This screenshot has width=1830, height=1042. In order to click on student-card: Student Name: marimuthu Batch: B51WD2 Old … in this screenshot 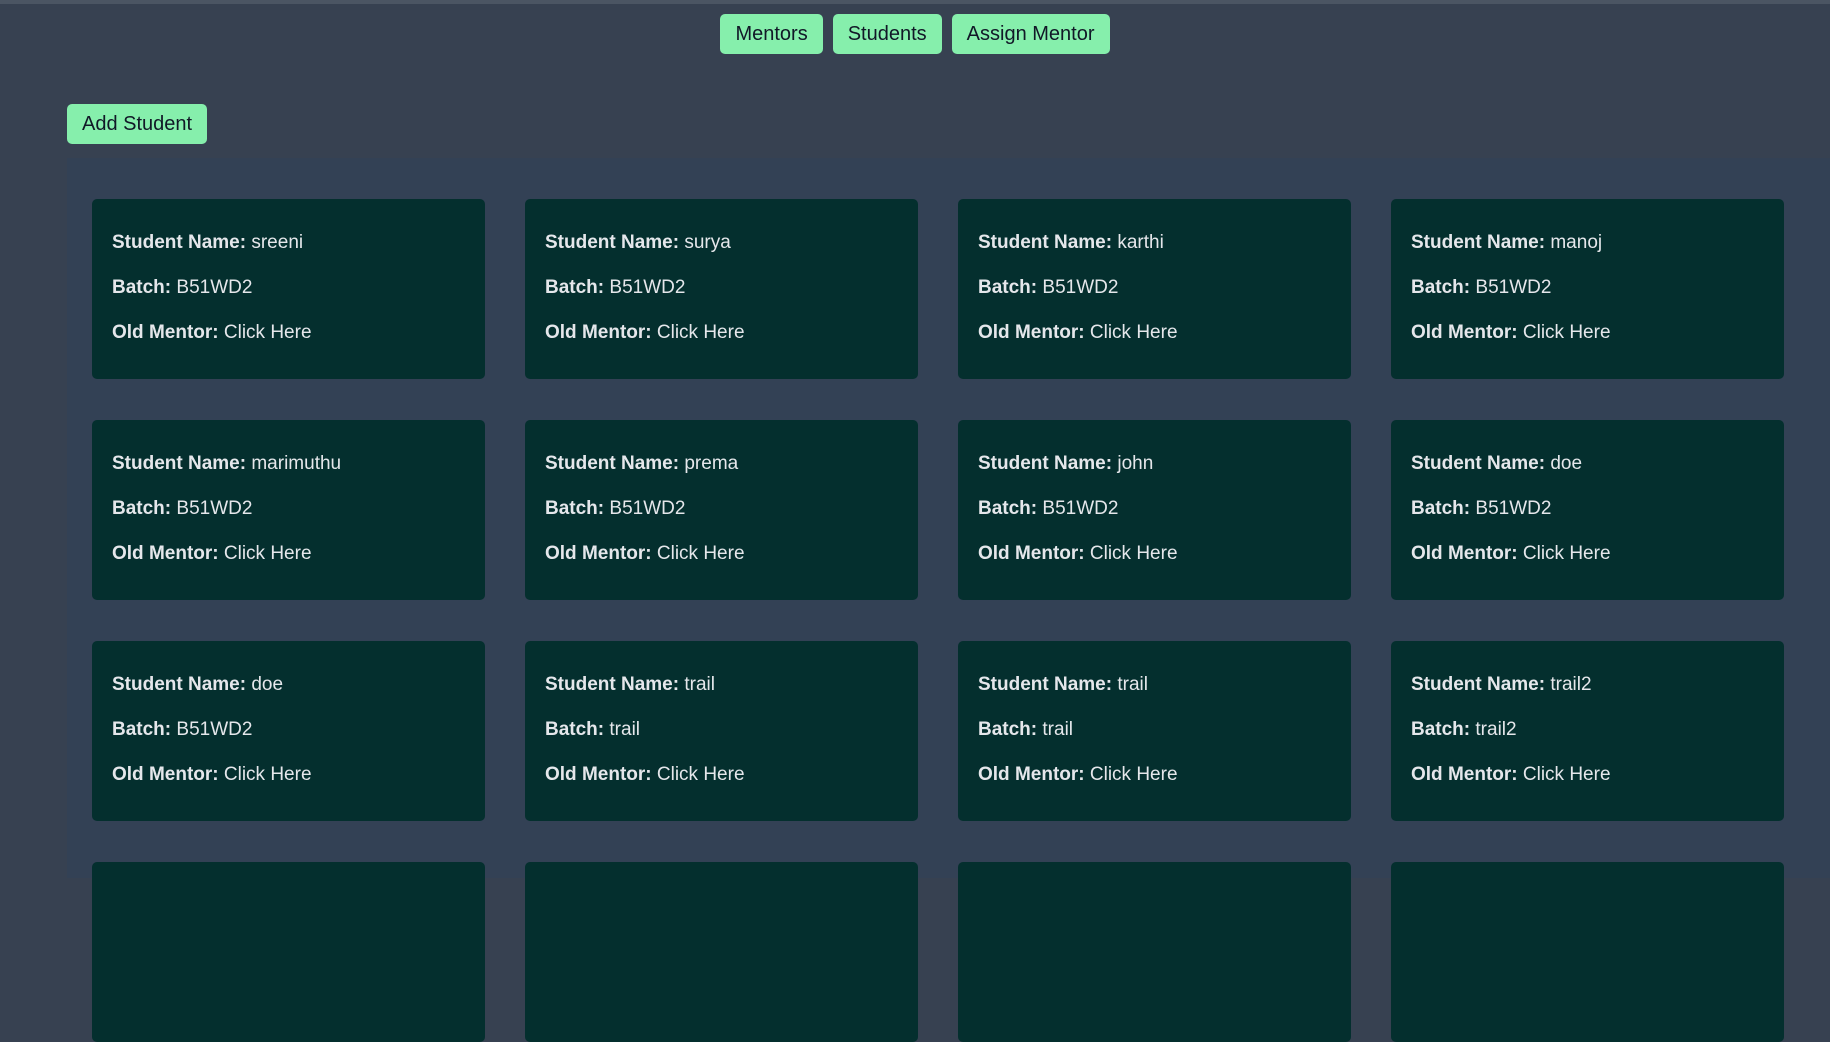, I will do `click(288, 510)`.